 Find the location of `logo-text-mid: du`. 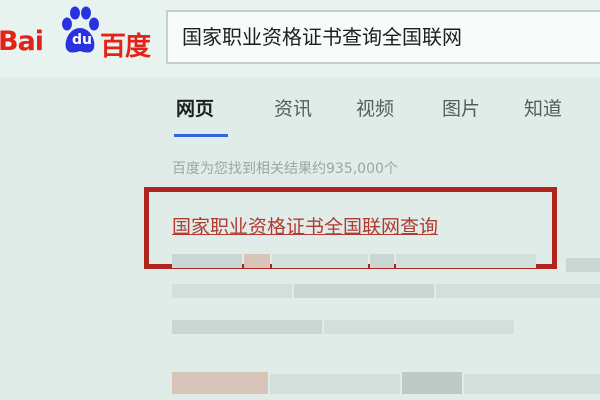

logo-text-mid: du is located at coordinates (82, 40).